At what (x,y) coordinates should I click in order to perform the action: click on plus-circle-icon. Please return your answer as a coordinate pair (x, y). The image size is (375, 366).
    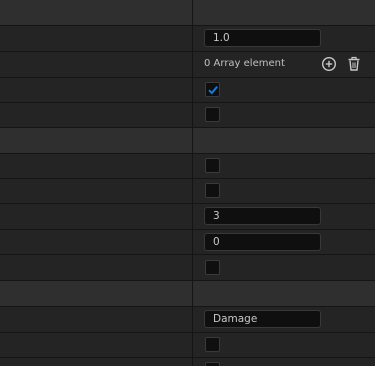
    Looking at the image, I should click on (329, 64).